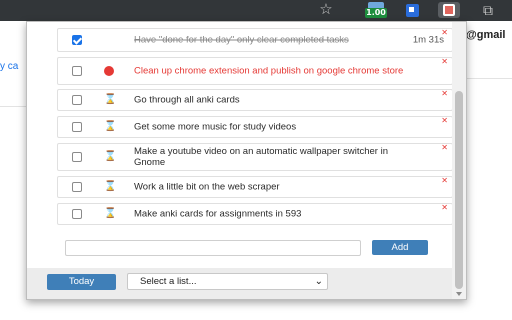  What do you see at coordinates (213, 248) in the screenshot?
I see `new-task-input` at bounding box center [213, 248].